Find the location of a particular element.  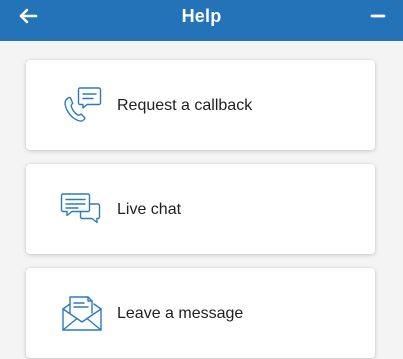

request-callback-label: Request a callback is located at coordinates (185, 105).